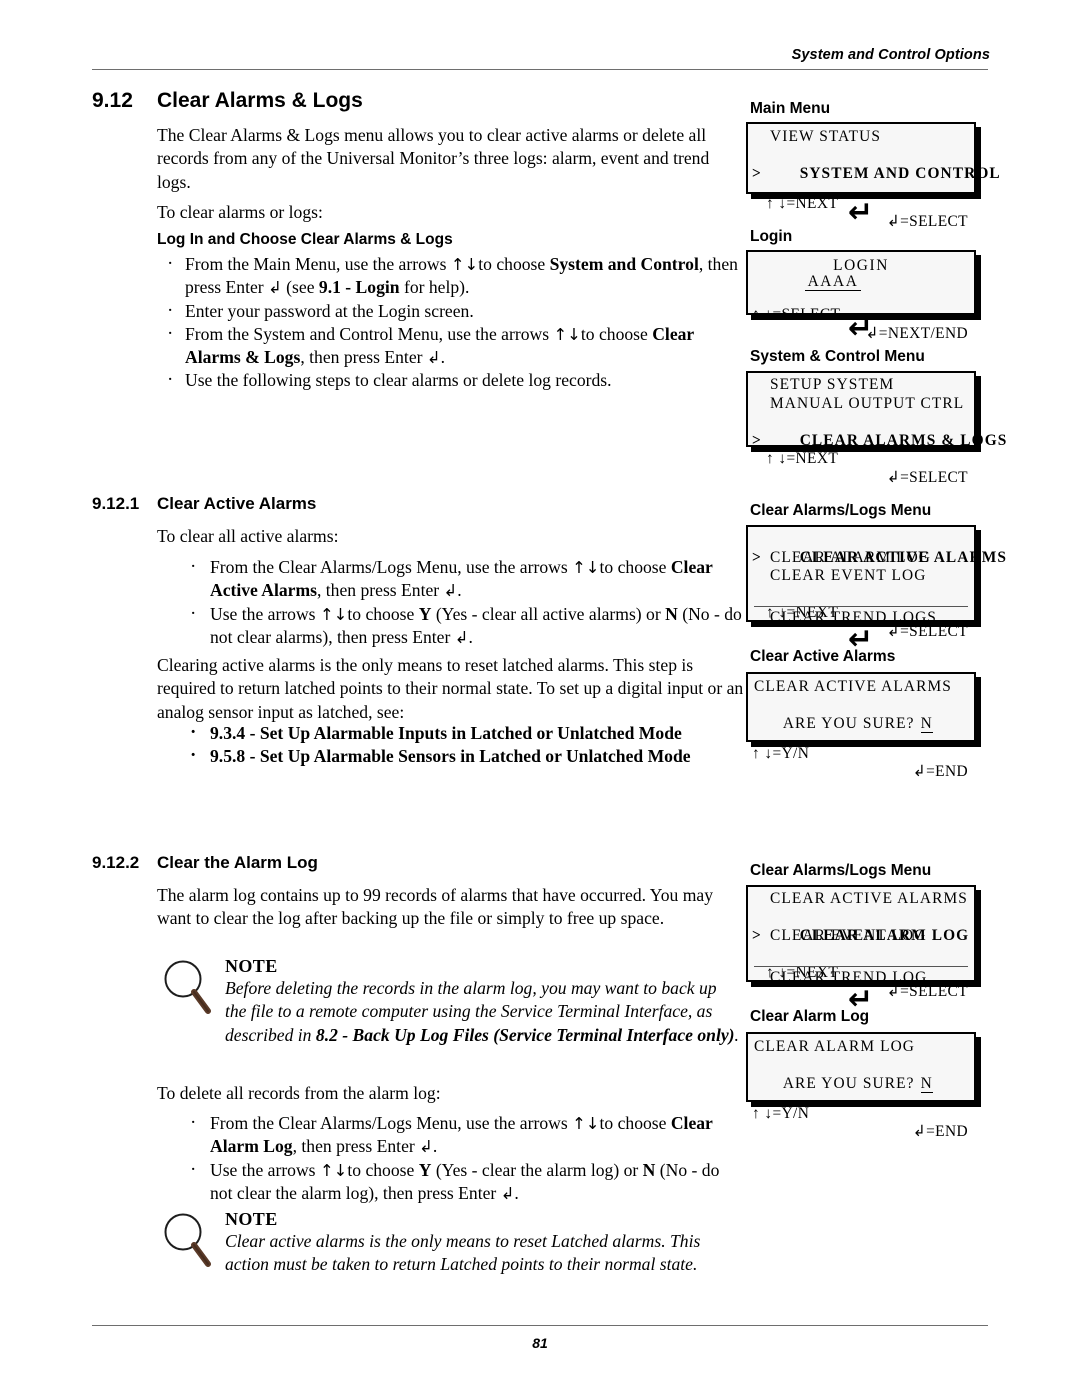 The height and width of the screenshot is (1397, 1080). I want to click on lcd-blank-row, so click(861, 282).